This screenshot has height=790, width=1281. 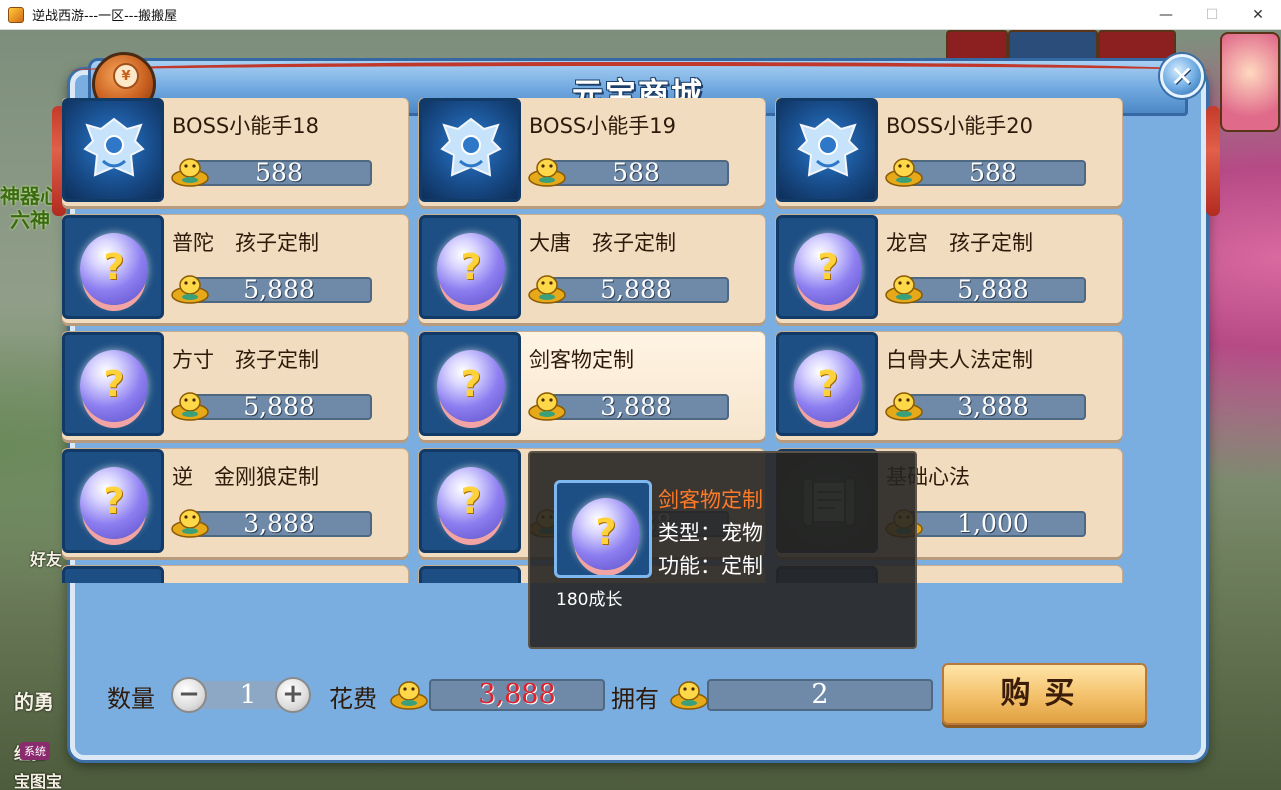 What do you see at coordinates (235, 574) in the screenshot?
I see `shop-item-card` at bounding box center [235, 574].